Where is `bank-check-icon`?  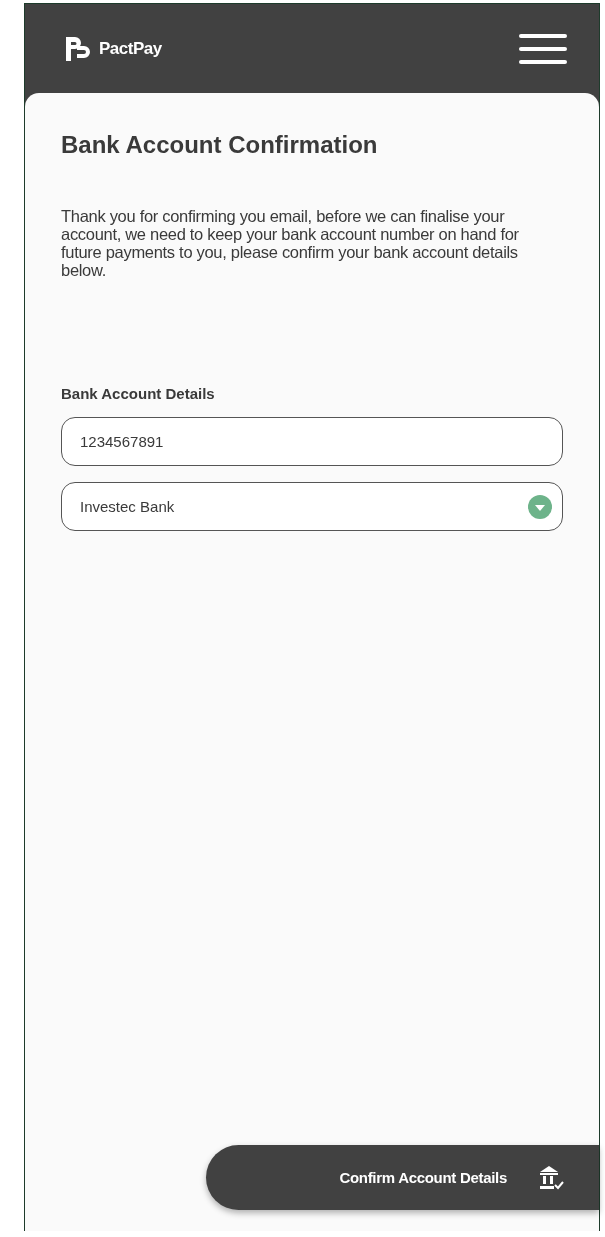
bank-check-icon is located at coordinates (552, 1177).